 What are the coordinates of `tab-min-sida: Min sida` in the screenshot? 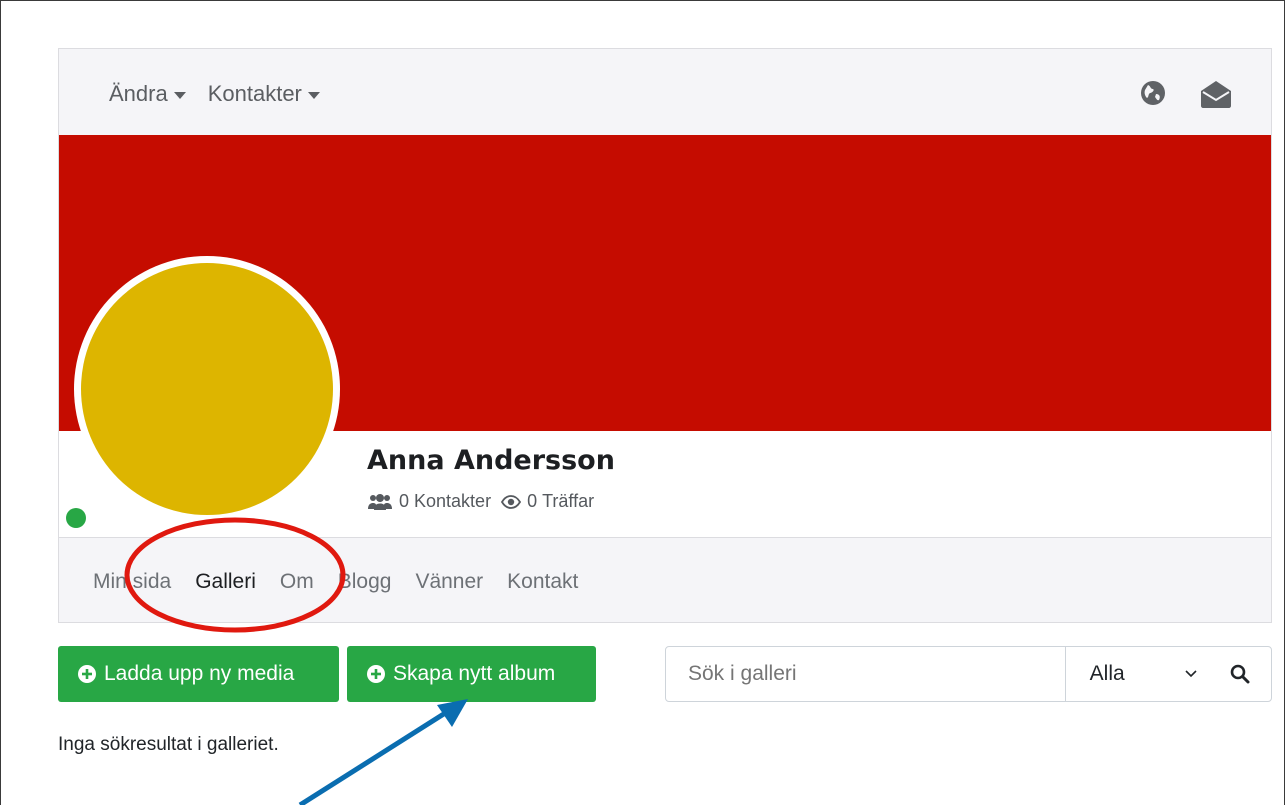 It's located at (132, 582).